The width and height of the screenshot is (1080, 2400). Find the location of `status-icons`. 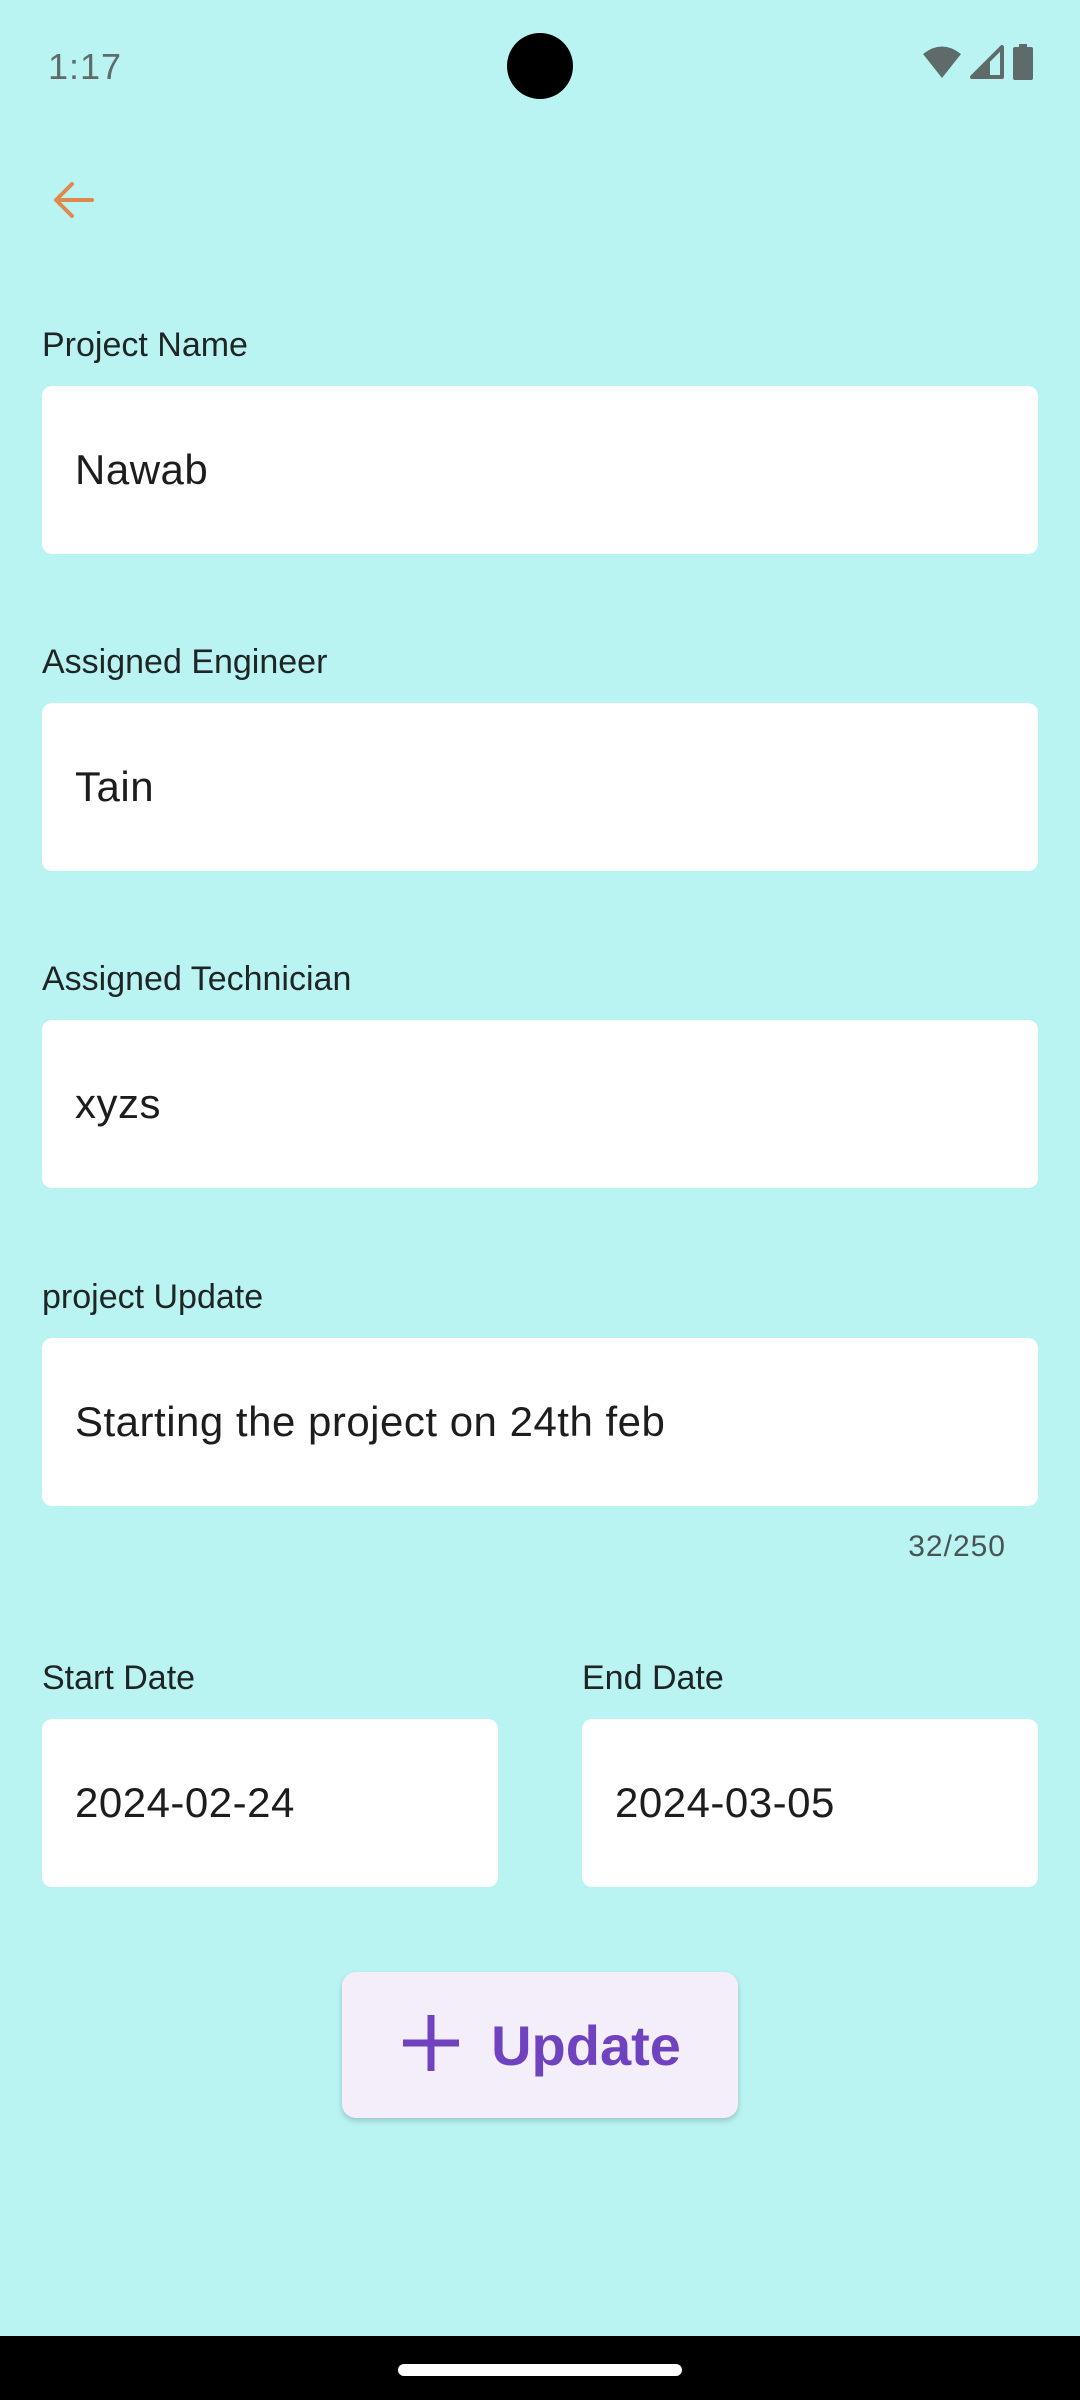

status-icons is located at coordinates (978, 64).